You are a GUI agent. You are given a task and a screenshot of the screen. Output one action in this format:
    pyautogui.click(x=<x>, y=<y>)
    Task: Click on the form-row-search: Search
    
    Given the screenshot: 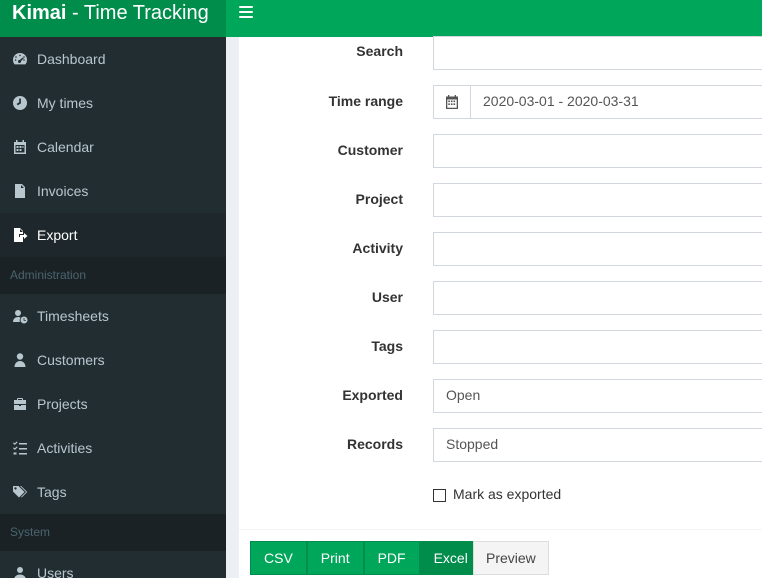 What is the action you would take?
    pyautogui.click(x=500, y=53)
    